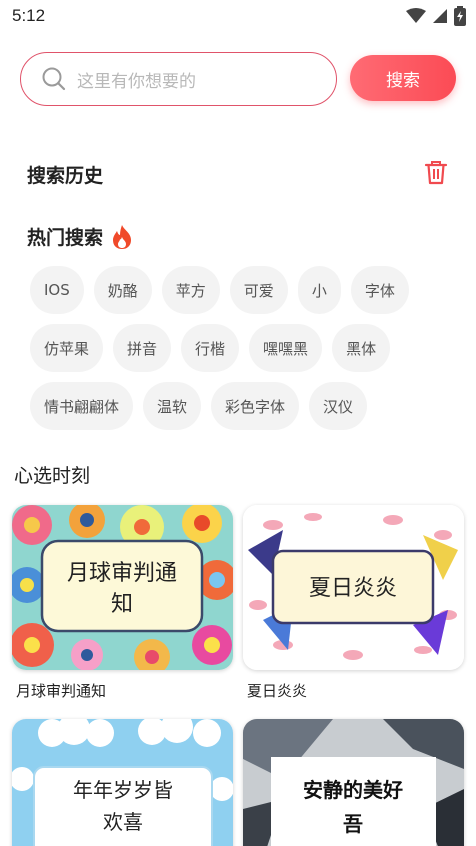 This screenshot has width=476, height=846. What do you see at coordinates (122, 587) in the screenshot?
I see `card-image: 月球审判通 知` at bounding box center [122, 587].